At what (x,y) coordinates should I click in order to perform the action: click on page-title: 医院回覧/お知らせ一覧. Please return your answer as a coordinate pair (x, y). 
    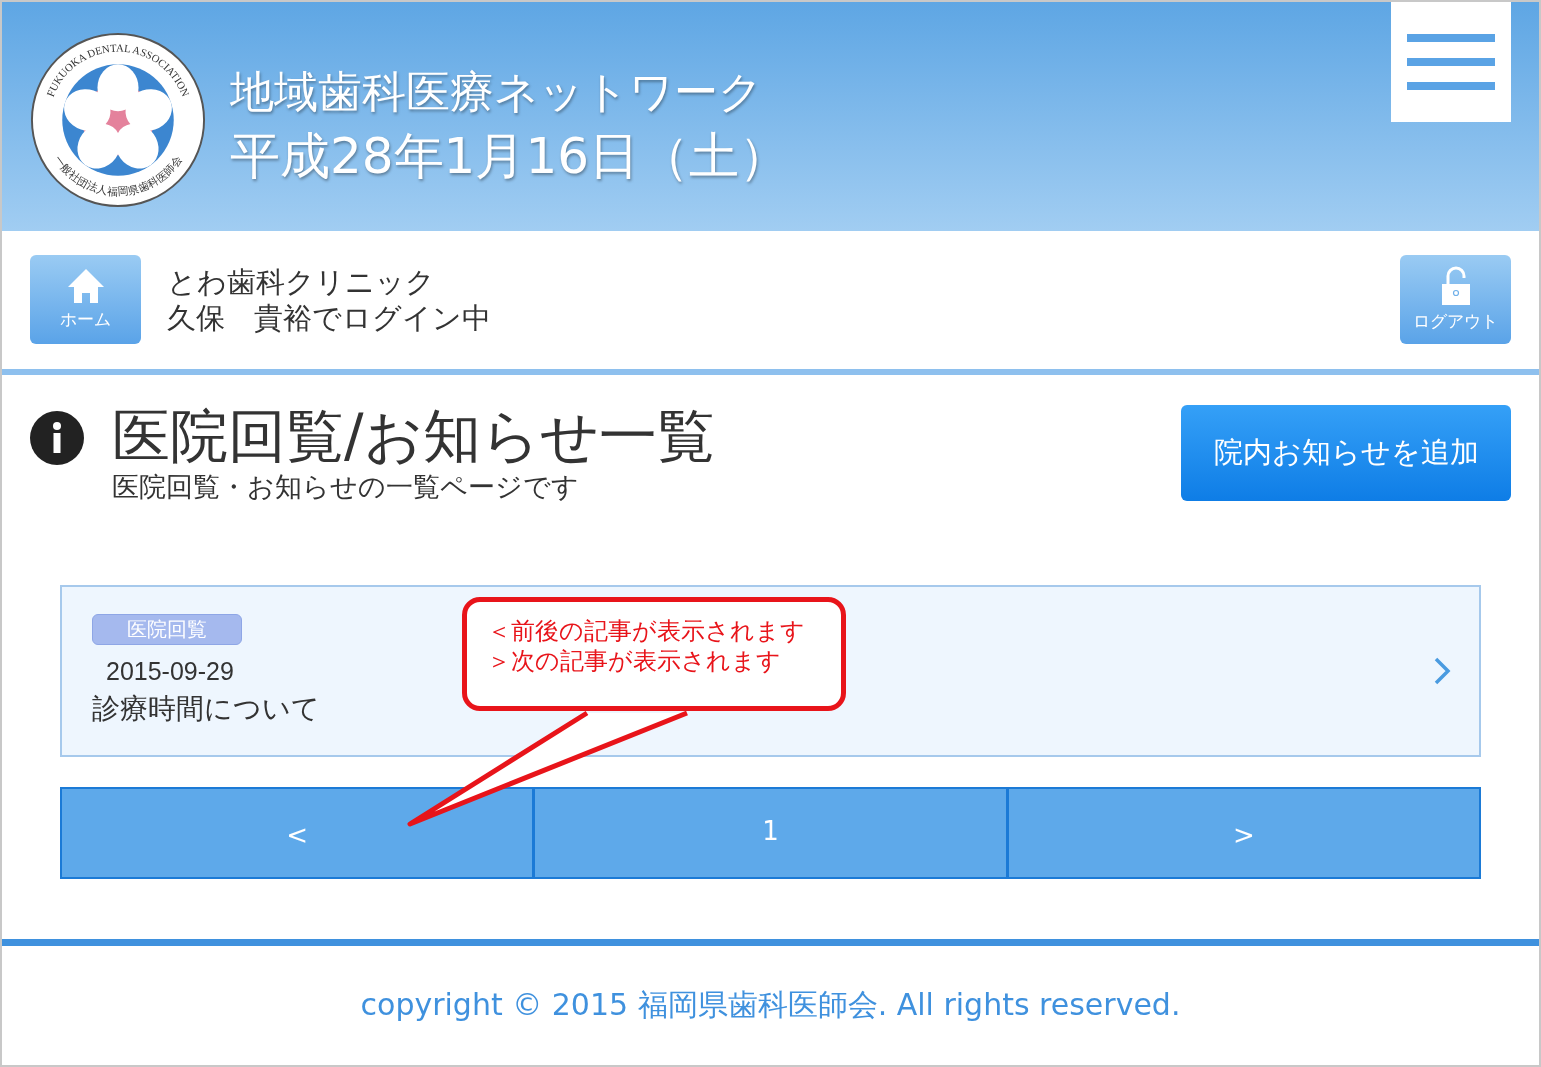
    Looking at the image, I should click on (413, 436).